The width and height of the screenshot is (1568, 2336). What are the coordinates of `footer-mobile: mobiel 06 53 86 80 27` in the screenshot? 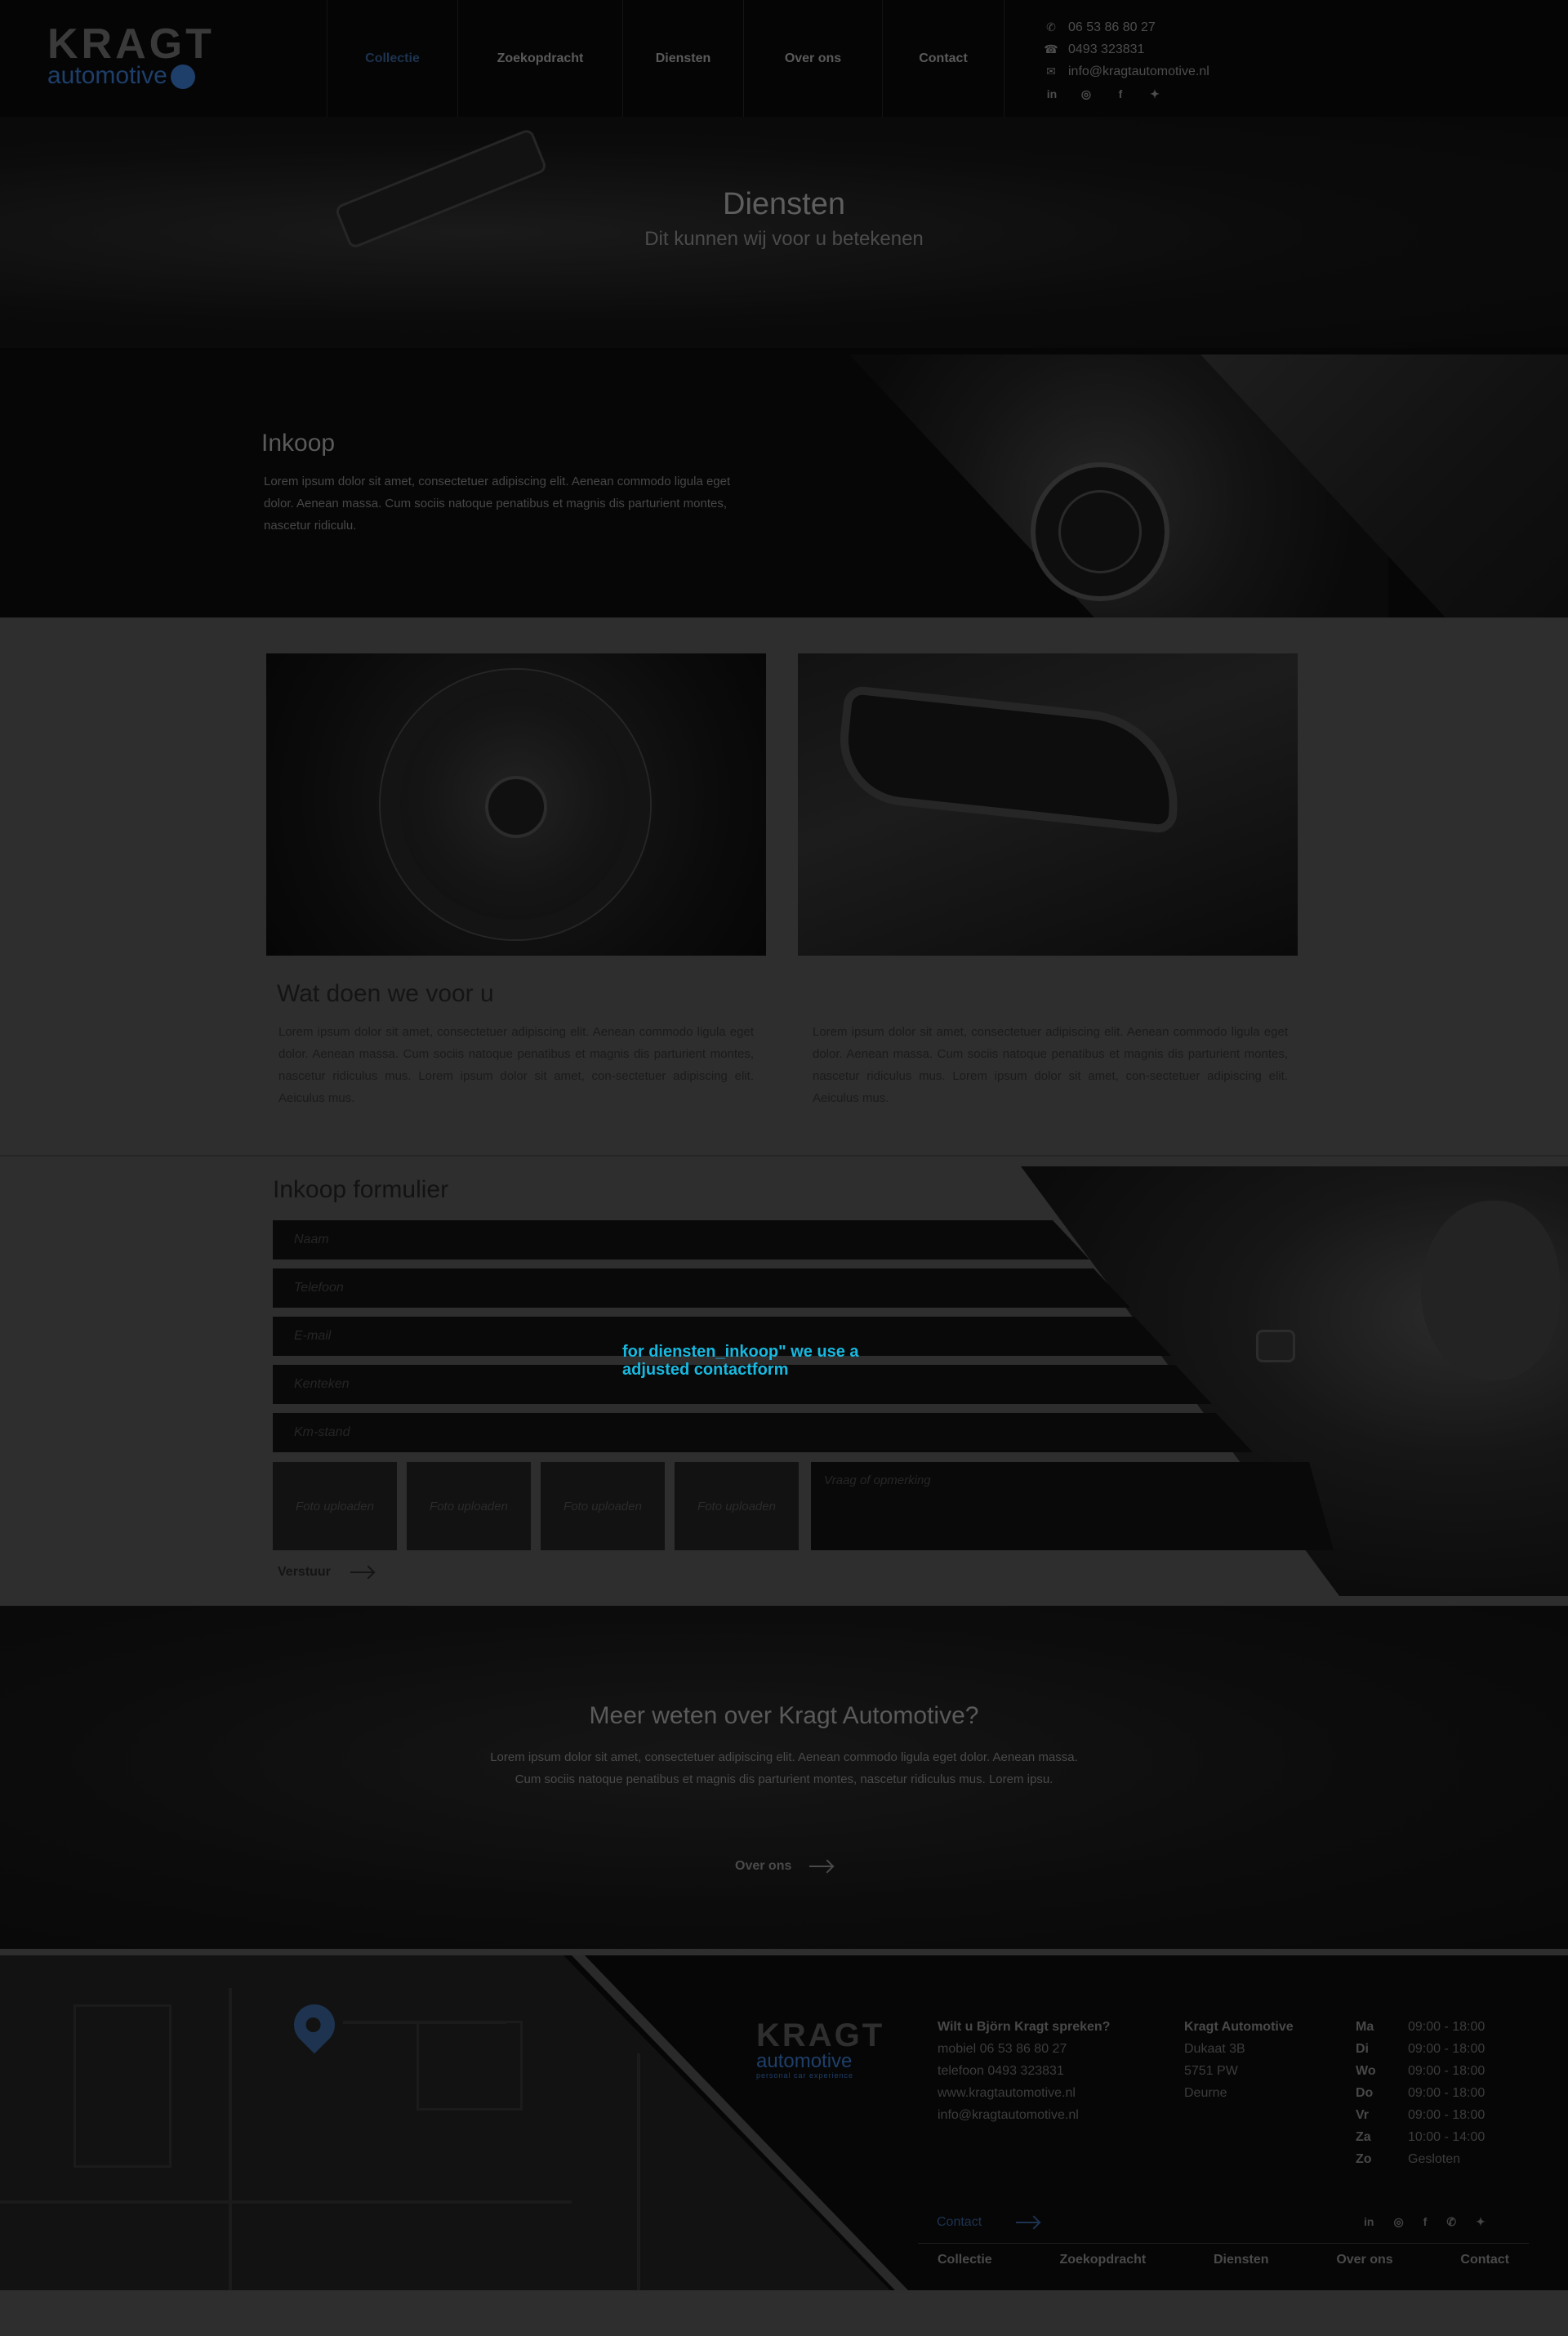 It's located at (1024, 2049).